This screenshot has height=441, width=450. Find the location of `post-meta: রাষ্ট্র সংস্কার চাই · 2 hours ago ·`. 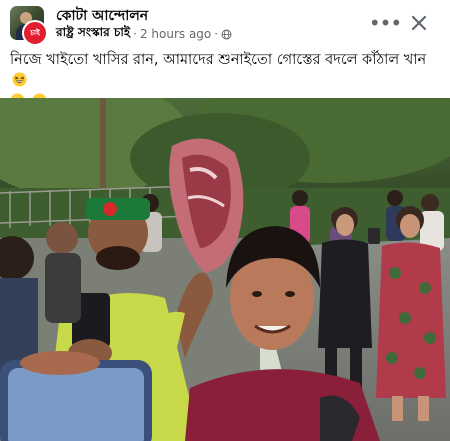

post-meta: রাষ্ট্র সংস্কার চাই · 2 hours ago · is located at coordinates (144, 34).